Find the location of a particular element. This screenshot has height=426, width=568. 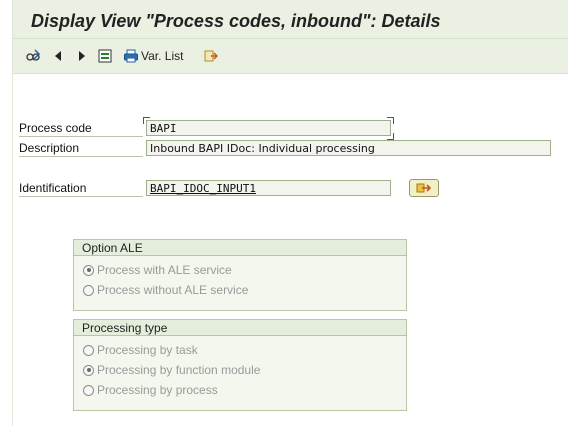

navigate-arrow-icon is located at coordinates (424, 188).